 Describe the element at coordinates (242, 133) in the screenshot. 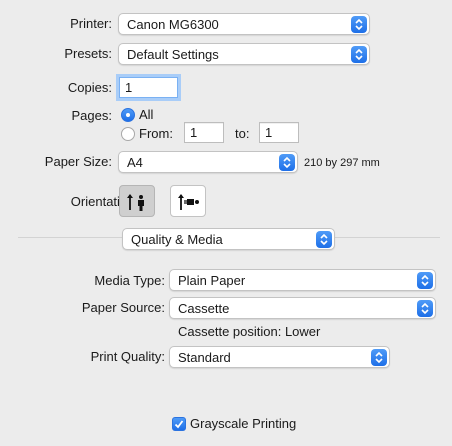

I see `pages-to-label: to:` at that location.